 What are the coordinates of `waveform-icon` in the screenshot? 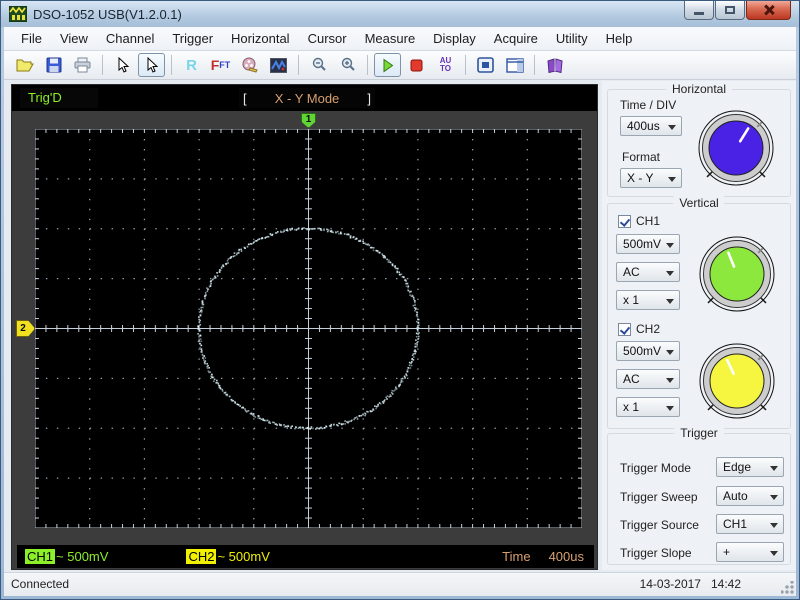 It's located at (278, 65).